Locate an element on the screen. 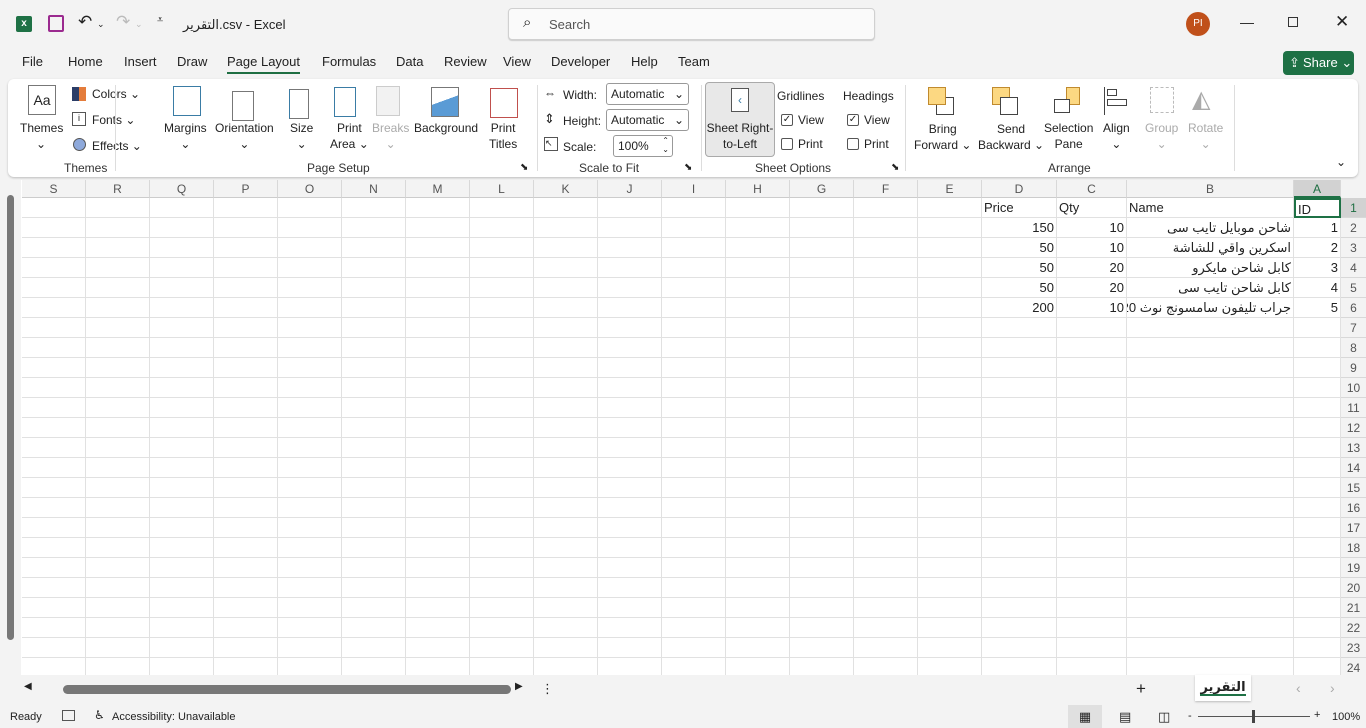 The image size is (1366, 728). fonts-button: Fonts ⌄ is located at coordinates (113, 120).